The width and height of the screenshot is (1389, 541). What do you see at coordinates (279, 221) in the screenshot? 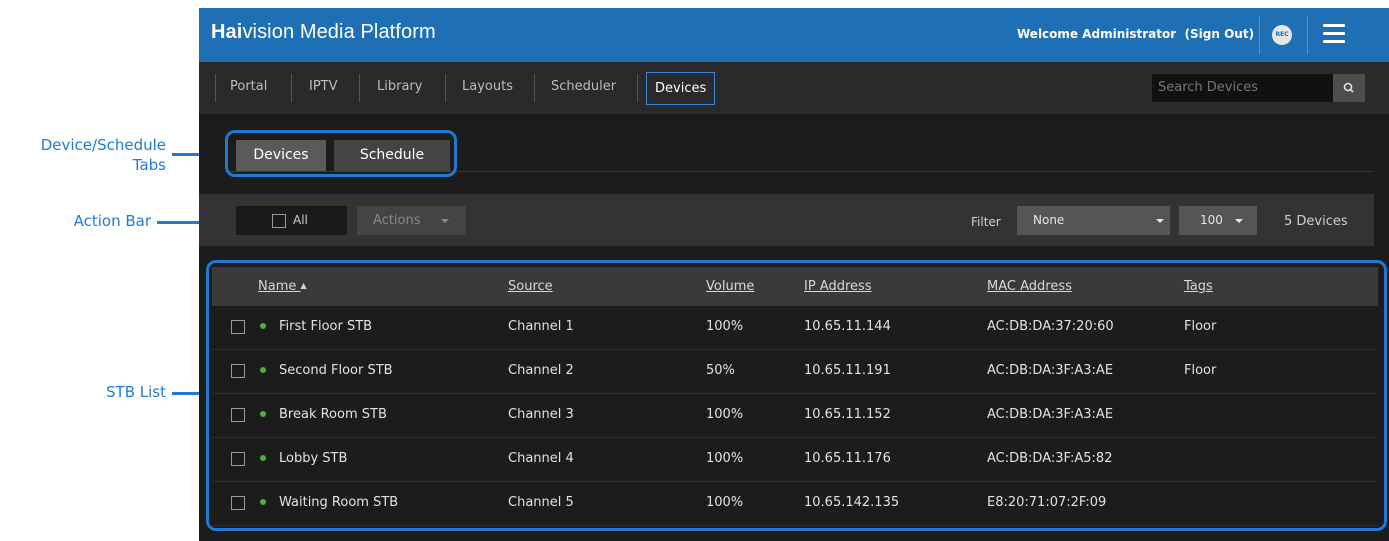
I see `select-all-checkbox` at bounding box center [279, 221].